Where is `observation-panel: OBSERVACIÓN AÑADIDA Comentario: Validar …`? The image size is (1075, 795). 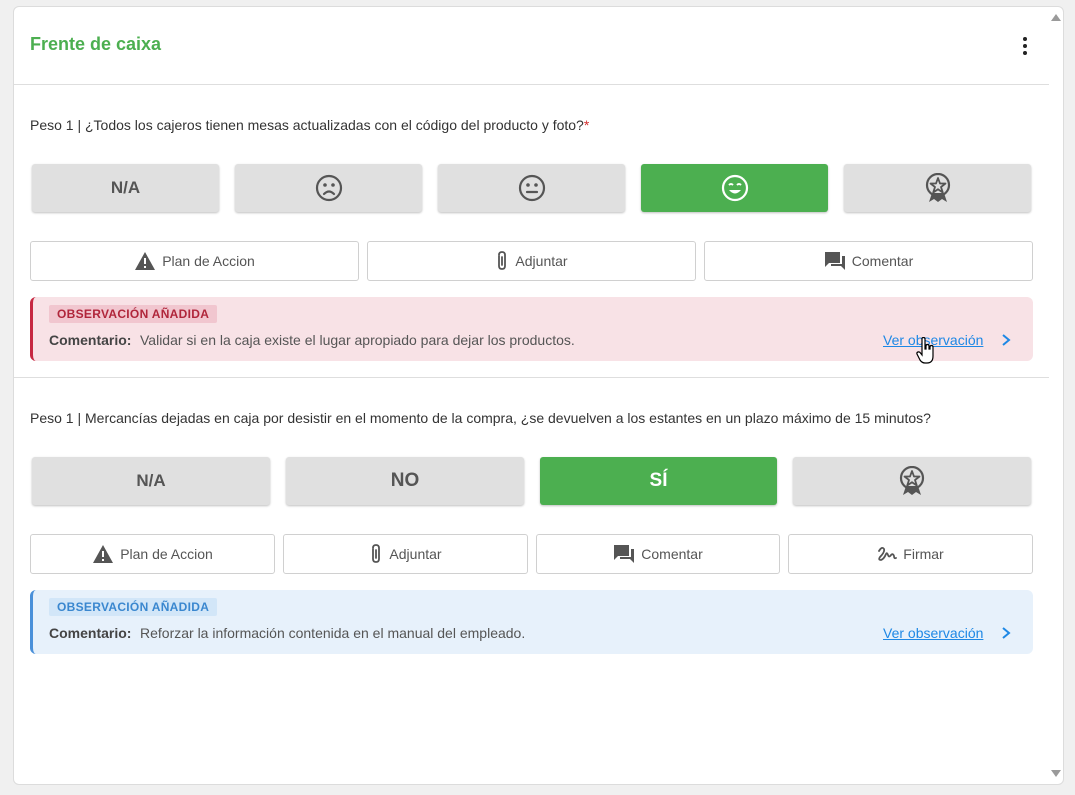
observation-panel: OBSERVACIÓN AÑADIDA Comentario: Validar … is located at coordinates (531, 329).